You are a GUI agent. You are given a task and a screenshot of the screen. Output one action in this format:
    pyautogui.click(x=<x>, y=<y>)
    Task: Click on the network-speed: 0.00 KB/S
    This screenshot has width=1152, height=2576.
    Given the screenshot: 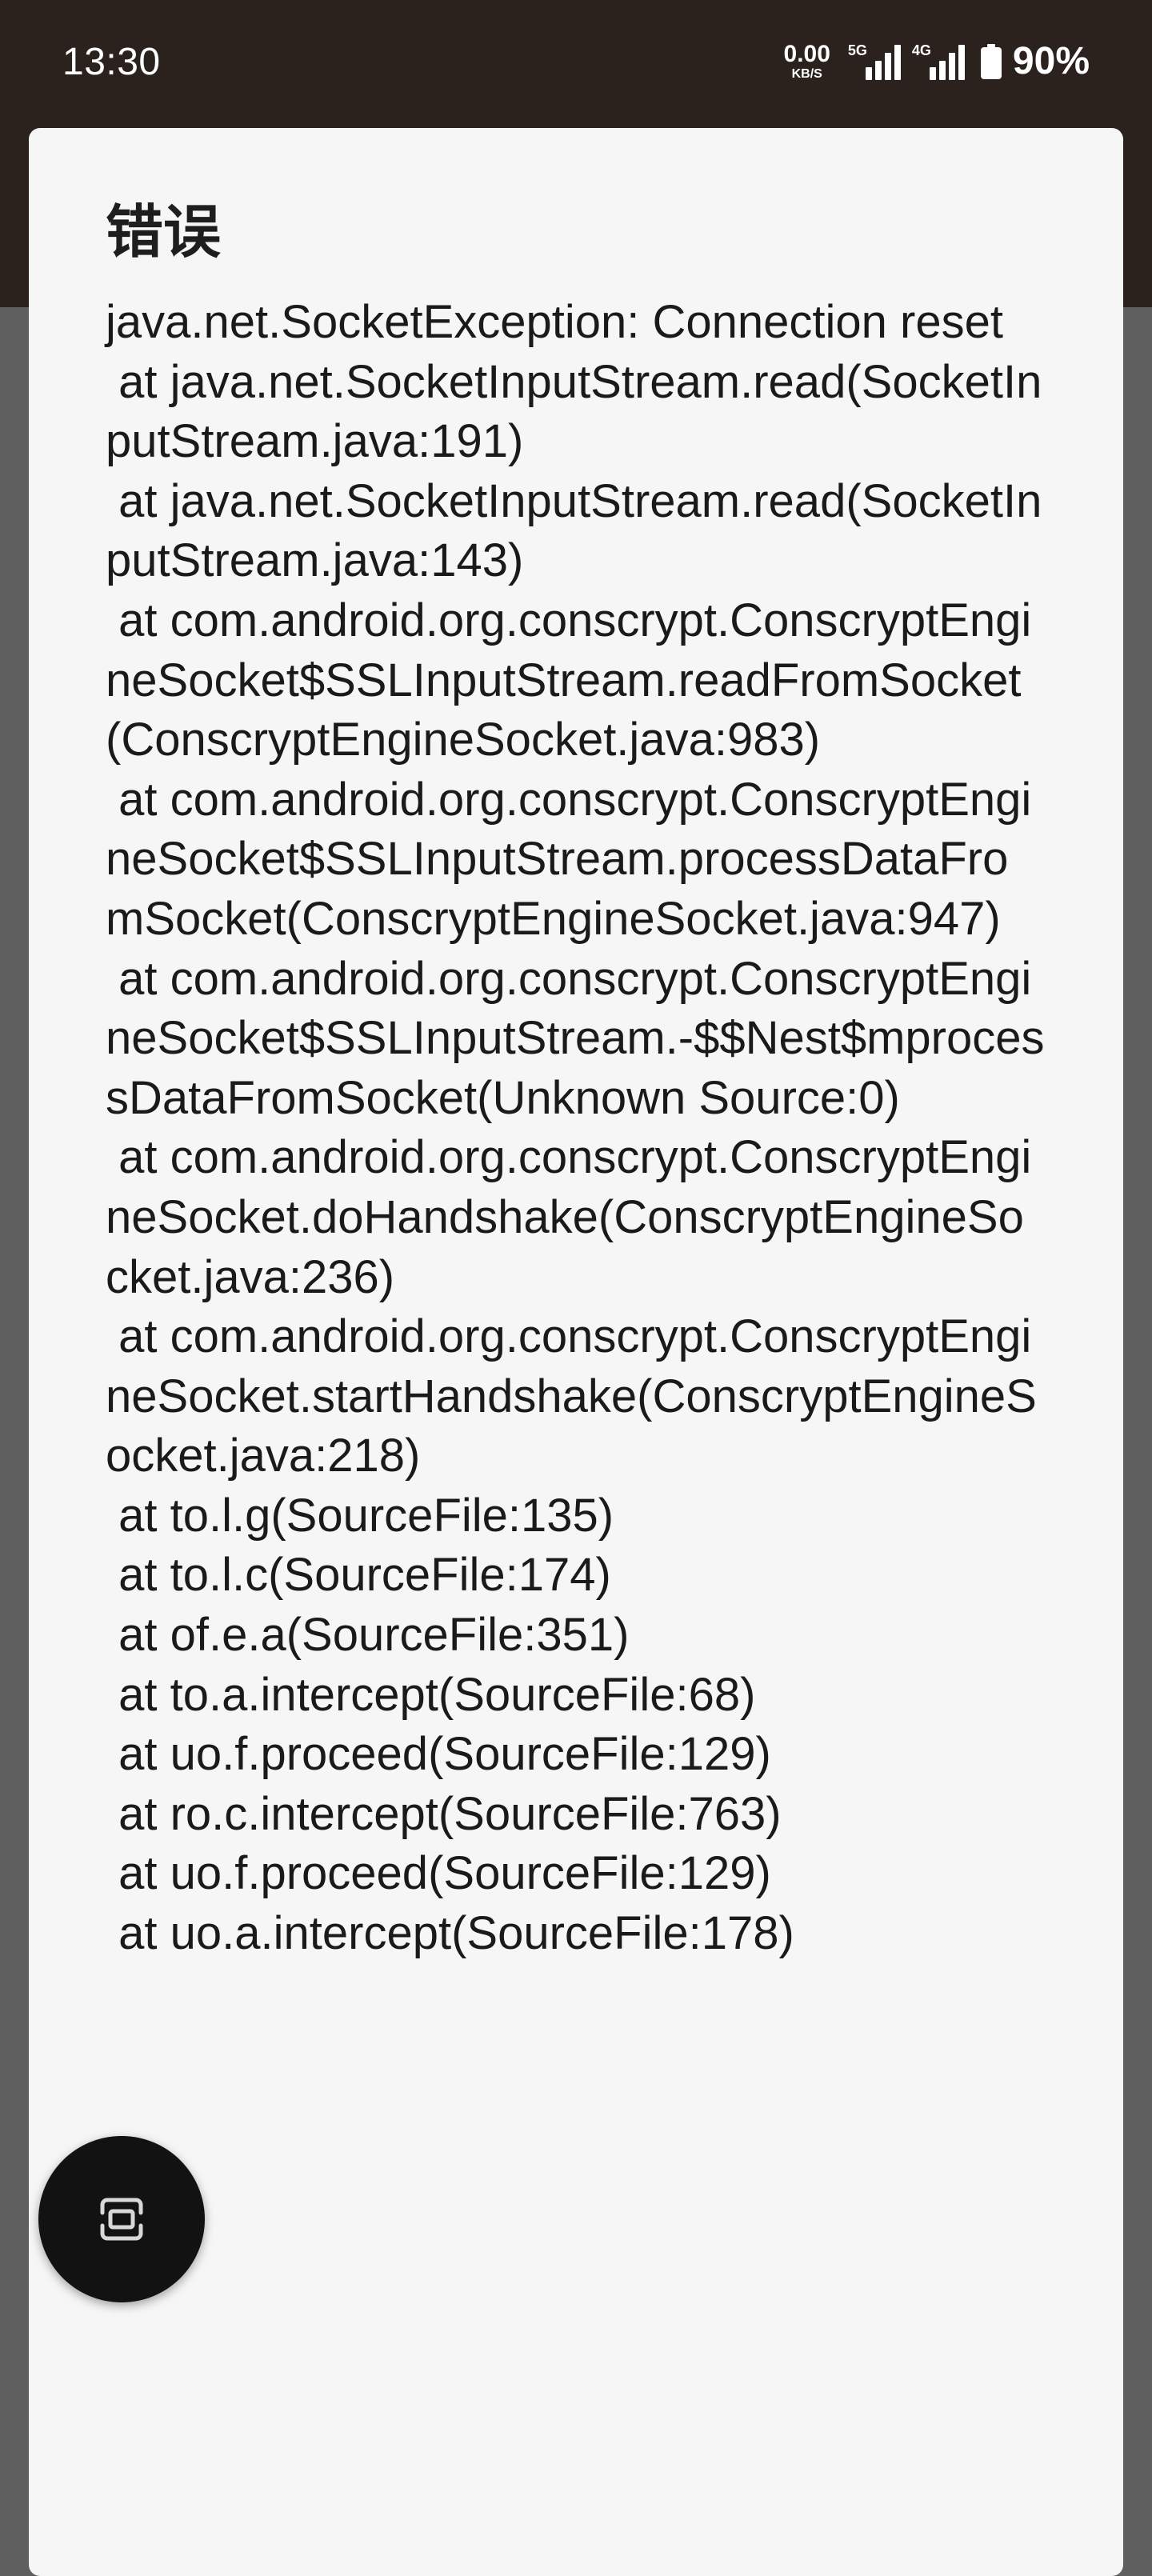 What is the action you would take?
    pyautogui.click(x=807, y=61)
    